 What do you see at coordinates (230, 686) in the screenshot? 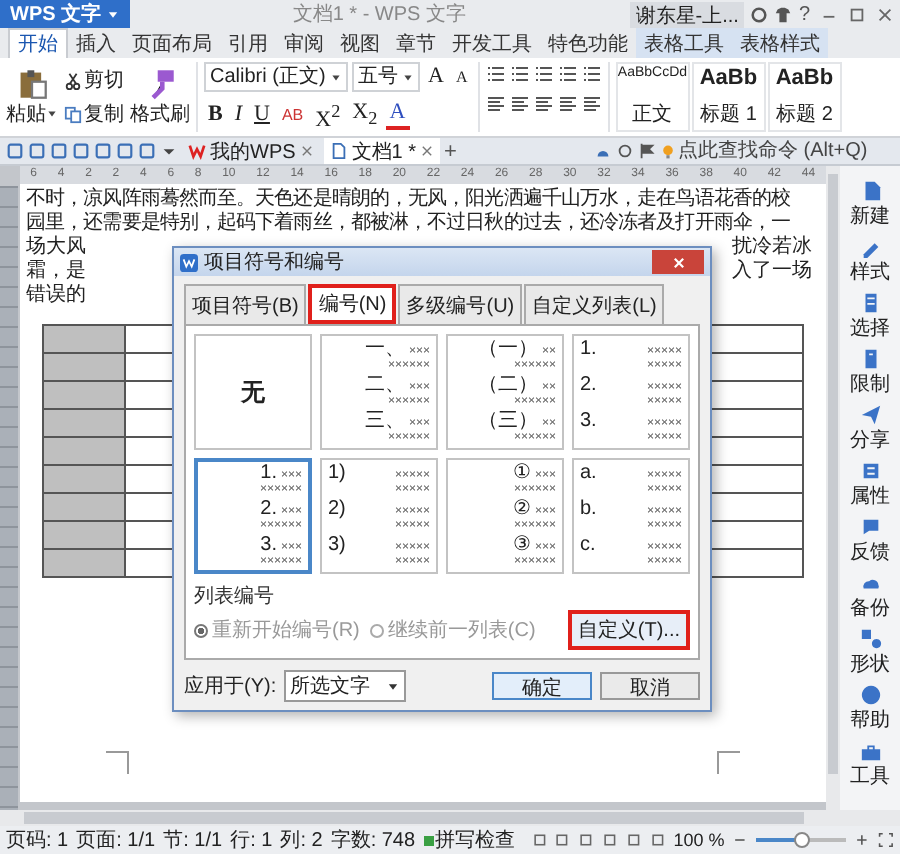
I see `apply-label: 应用于(Y):` at bounding box center [230, 686].